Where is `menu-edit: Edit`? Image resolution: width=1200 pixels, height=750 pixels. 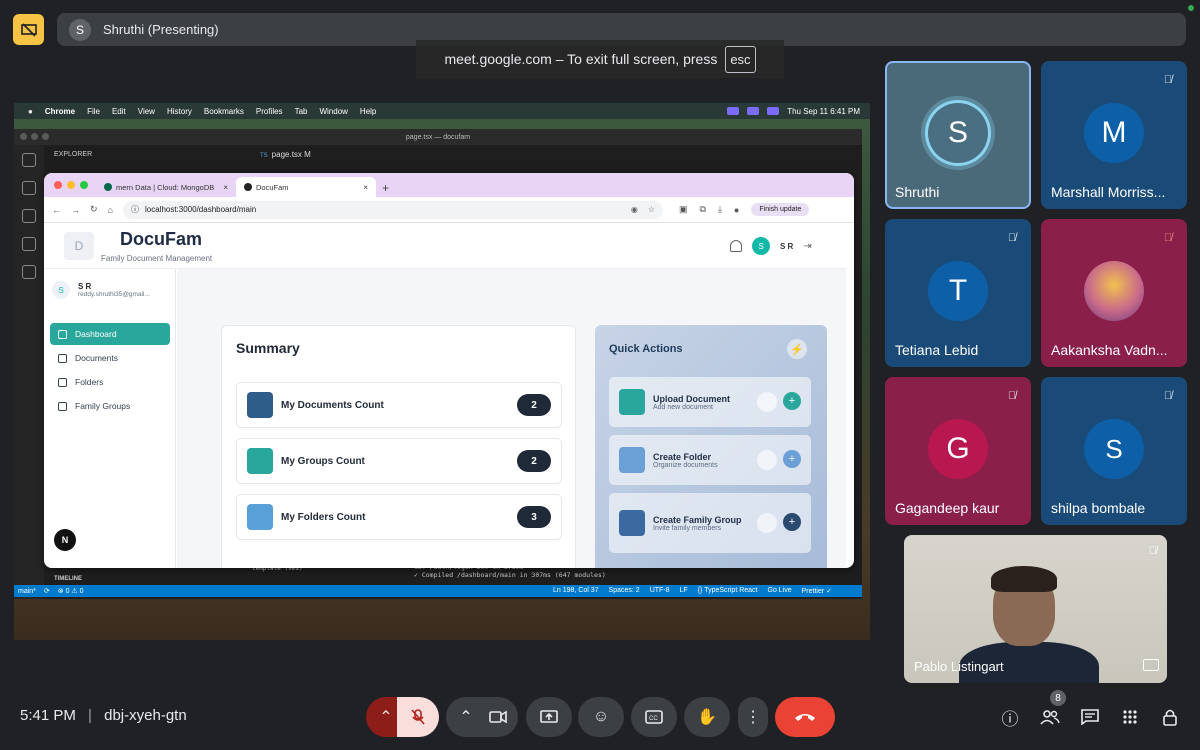 menu-edit: Edit is located at coordinates (118, 111).